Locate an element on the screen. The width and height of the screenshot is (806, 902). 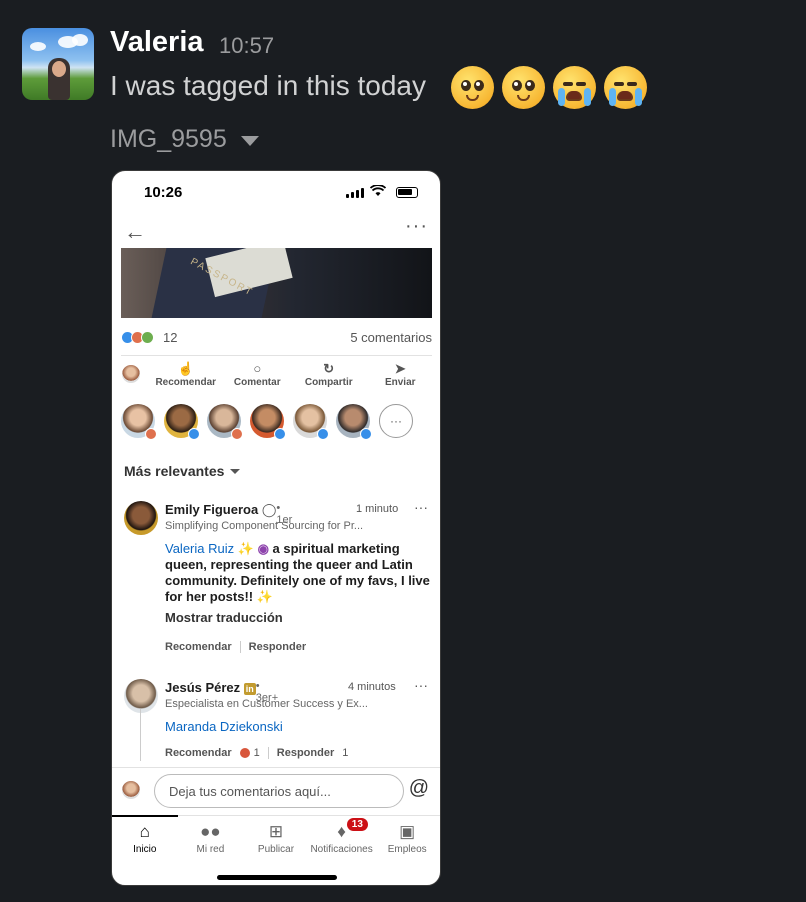
comment-composer: Deja tus comentarios aquí... @ is located at coordinates (276, 790).